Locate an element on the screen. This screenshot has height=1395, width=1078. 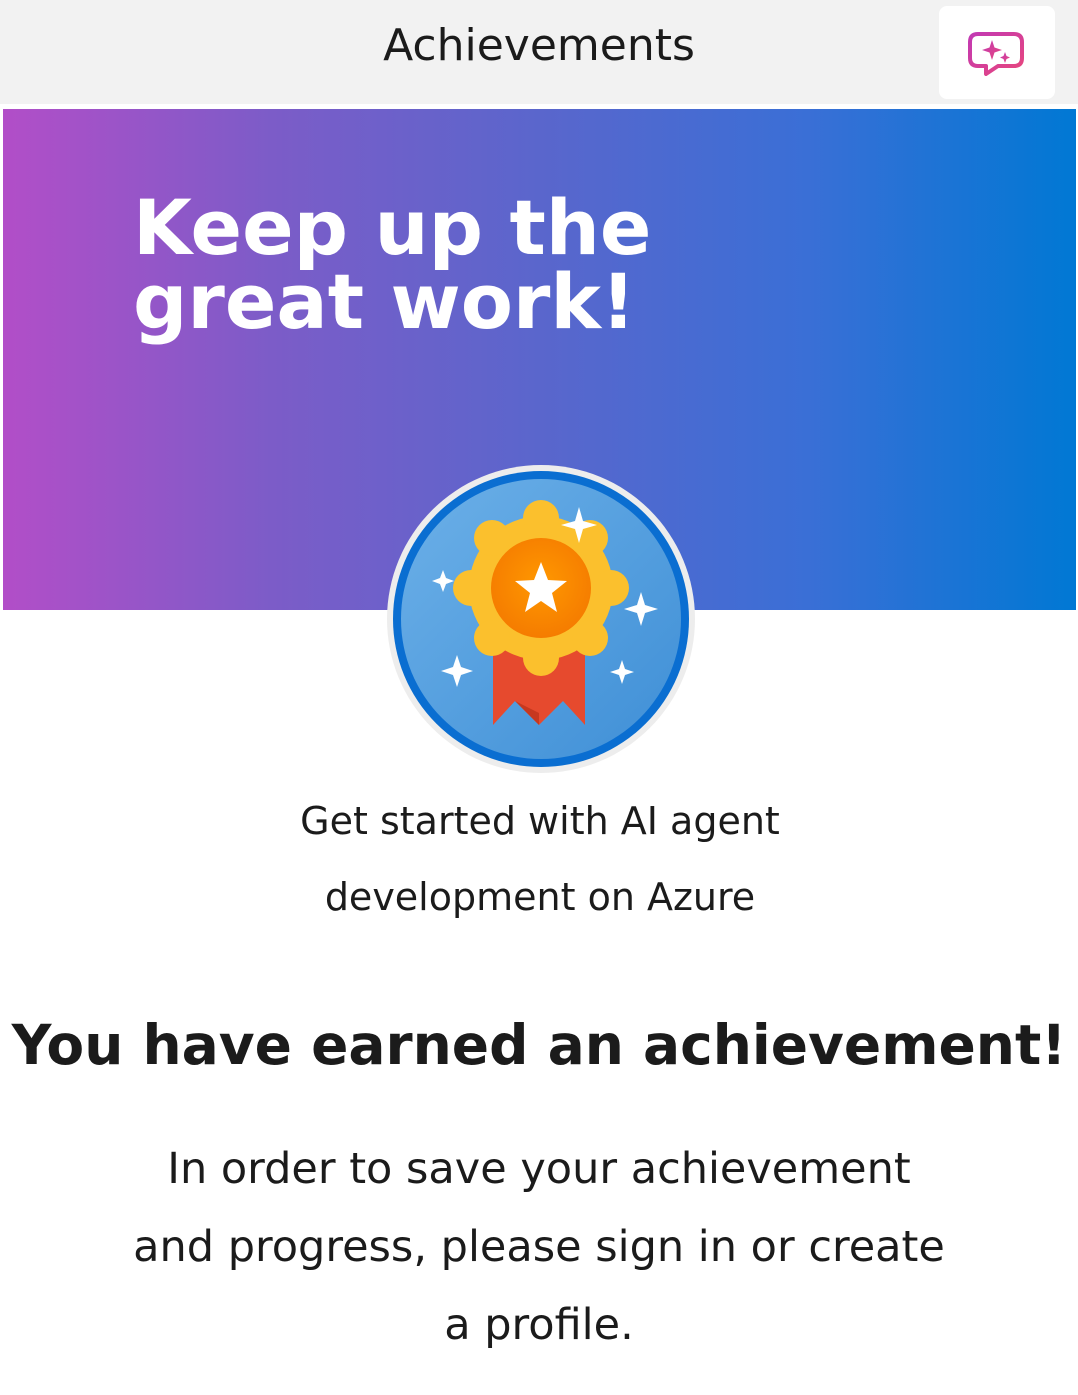
hero-heading: Keep up the great work! is located at coordinates (392, 264).